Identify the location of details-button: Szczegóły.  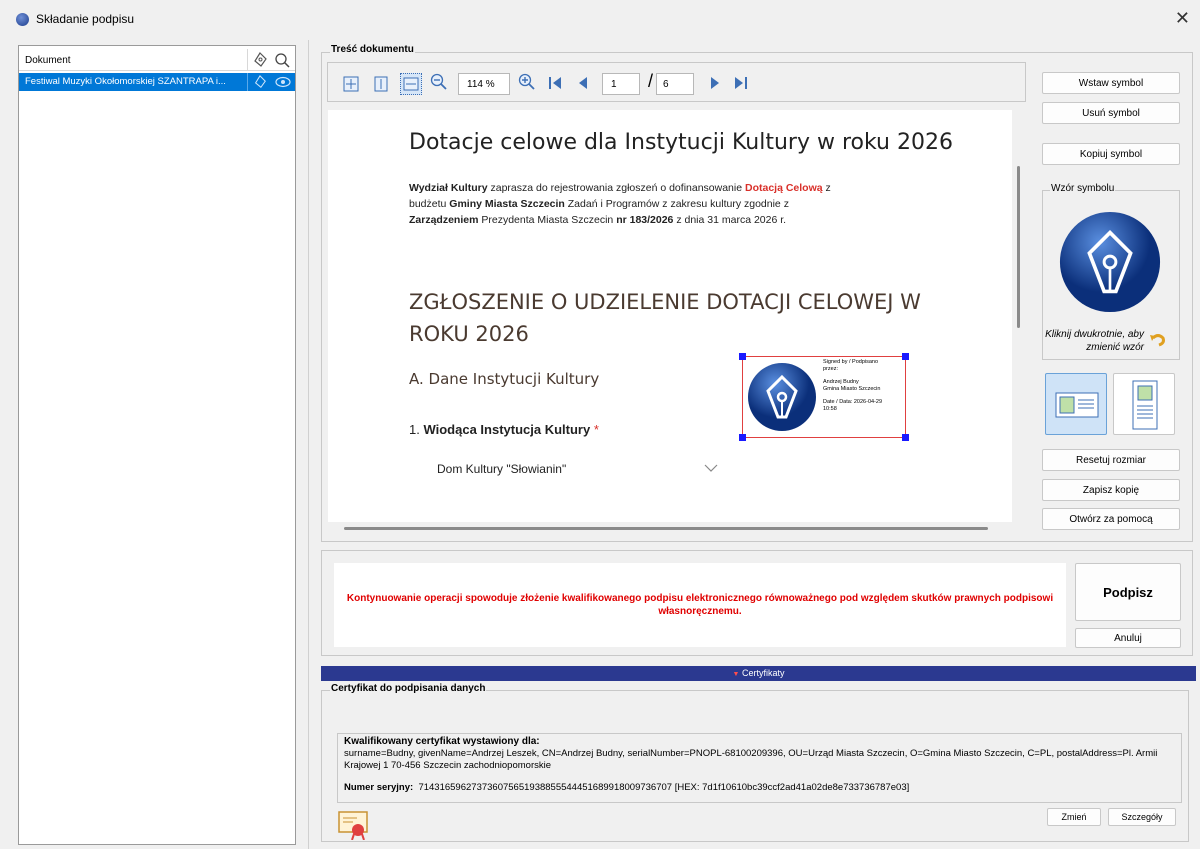
(1142, 817).